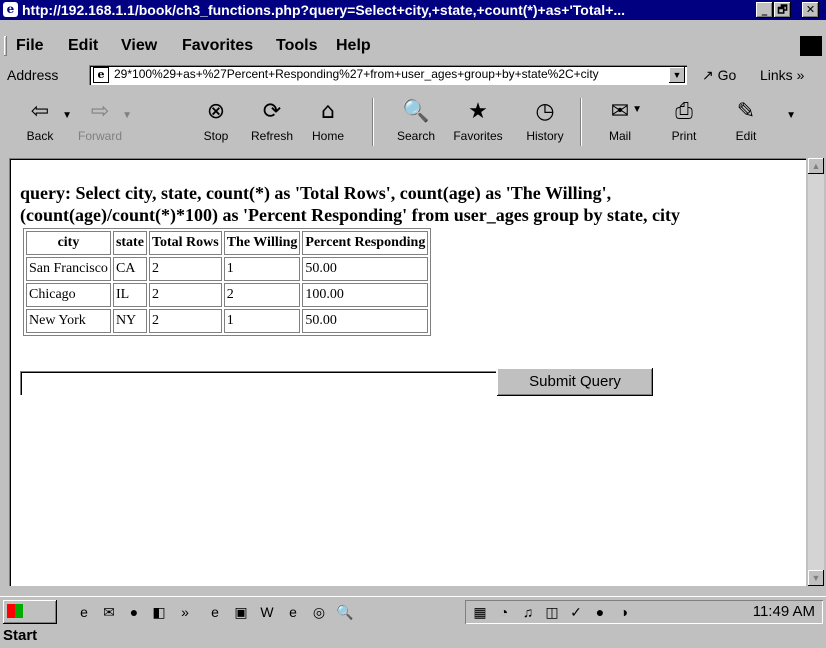 Image resolution: width=826 pixels, height=648 pixels. I want to click on submit-query-button: Submit Query, so click(575, 382).